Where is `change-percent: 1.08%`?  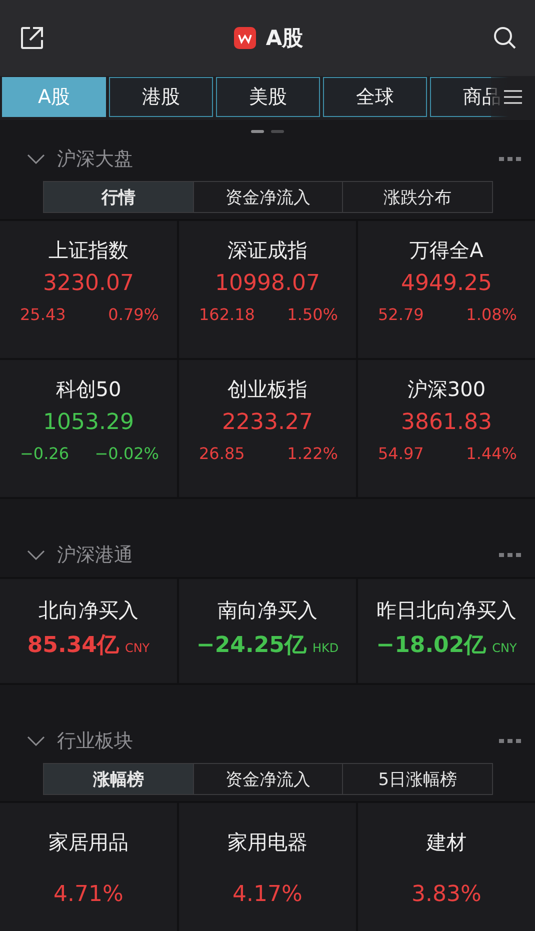
change-percent: 1.08% is located at coordinates (491, 314).